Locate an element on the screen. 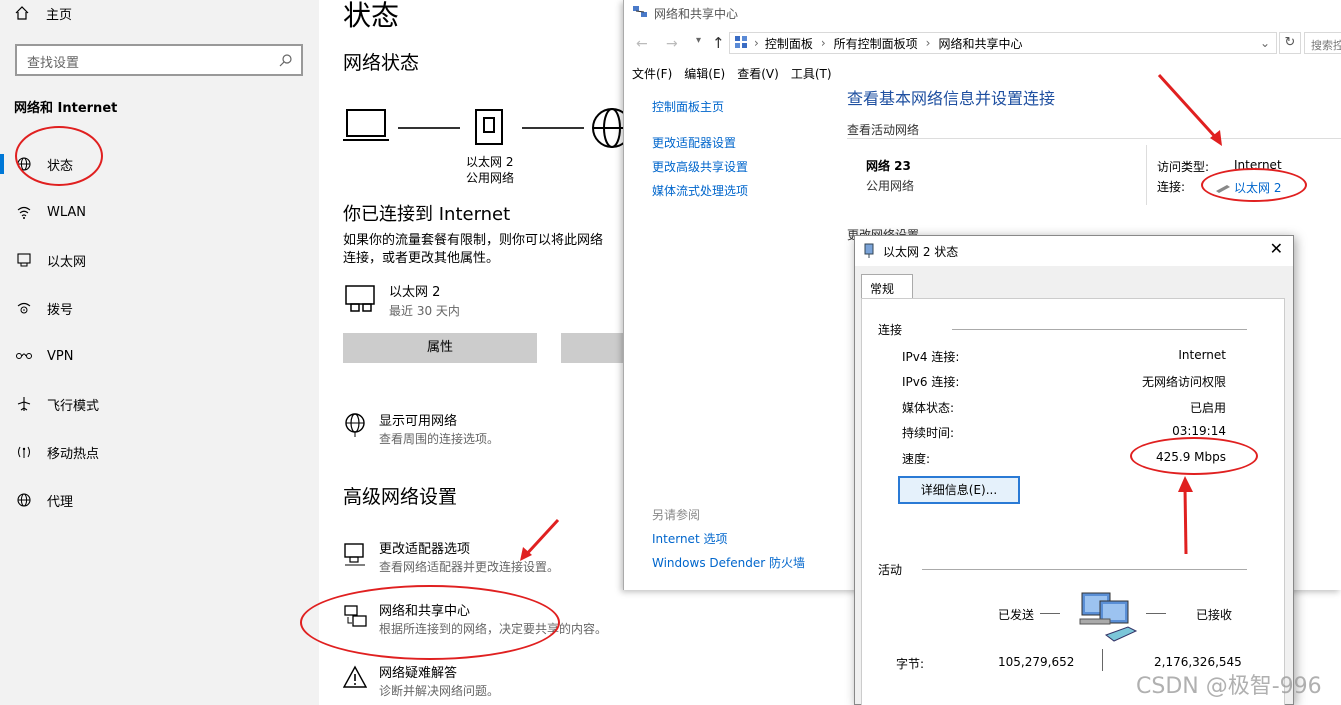 This screenshot has width=1341, height=705. vpn-icon is located at coordinates (24, 356).